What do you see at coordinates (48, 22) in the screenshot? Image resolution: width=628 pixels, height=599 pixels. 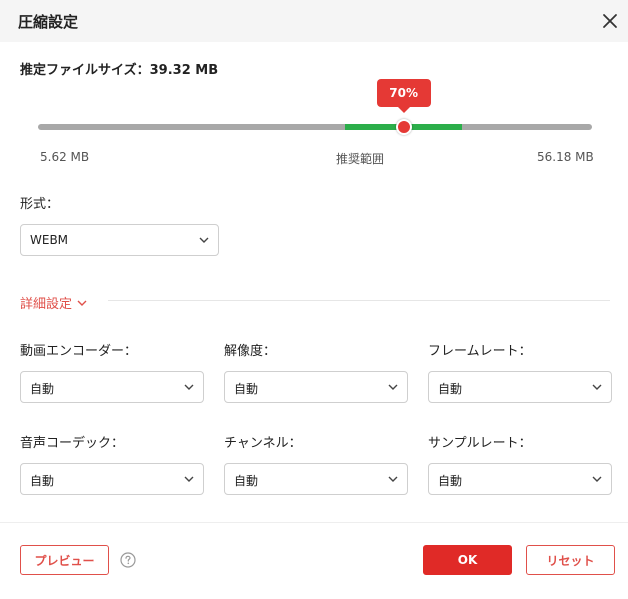 I see `dialog-title: 圧縮設定` at bounding box center [48, 22].